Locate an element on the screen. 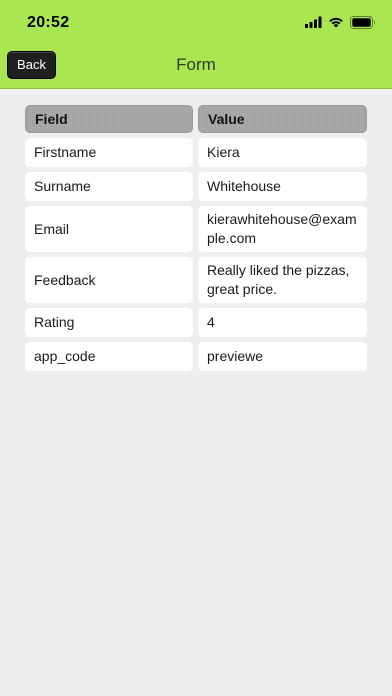  status-icons is located at coordinates (340, 22).